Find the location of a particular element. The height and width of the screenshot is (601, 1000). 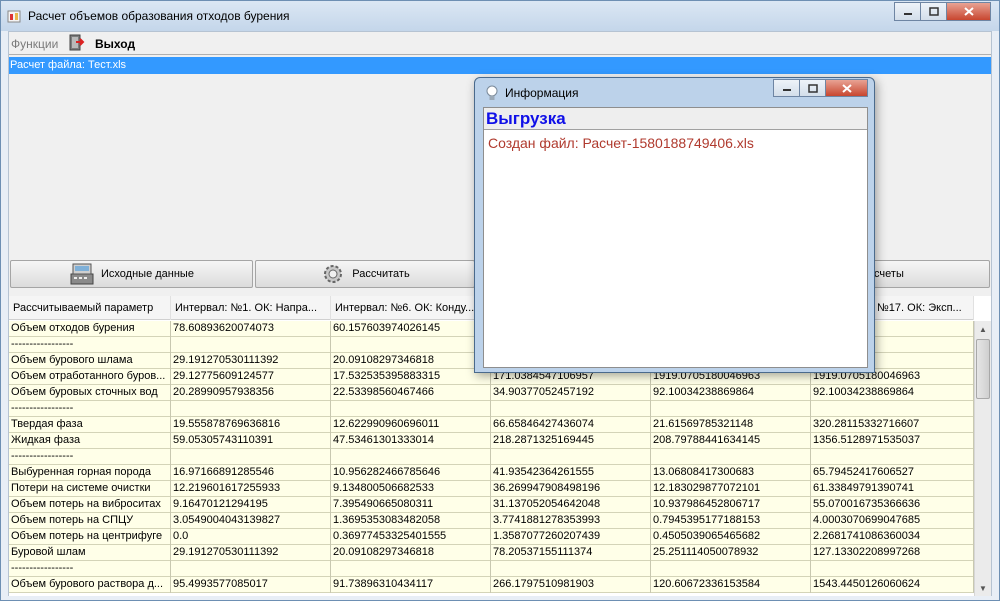

value-cell: 12.219601617255933 is located at coordinates (251, 489).